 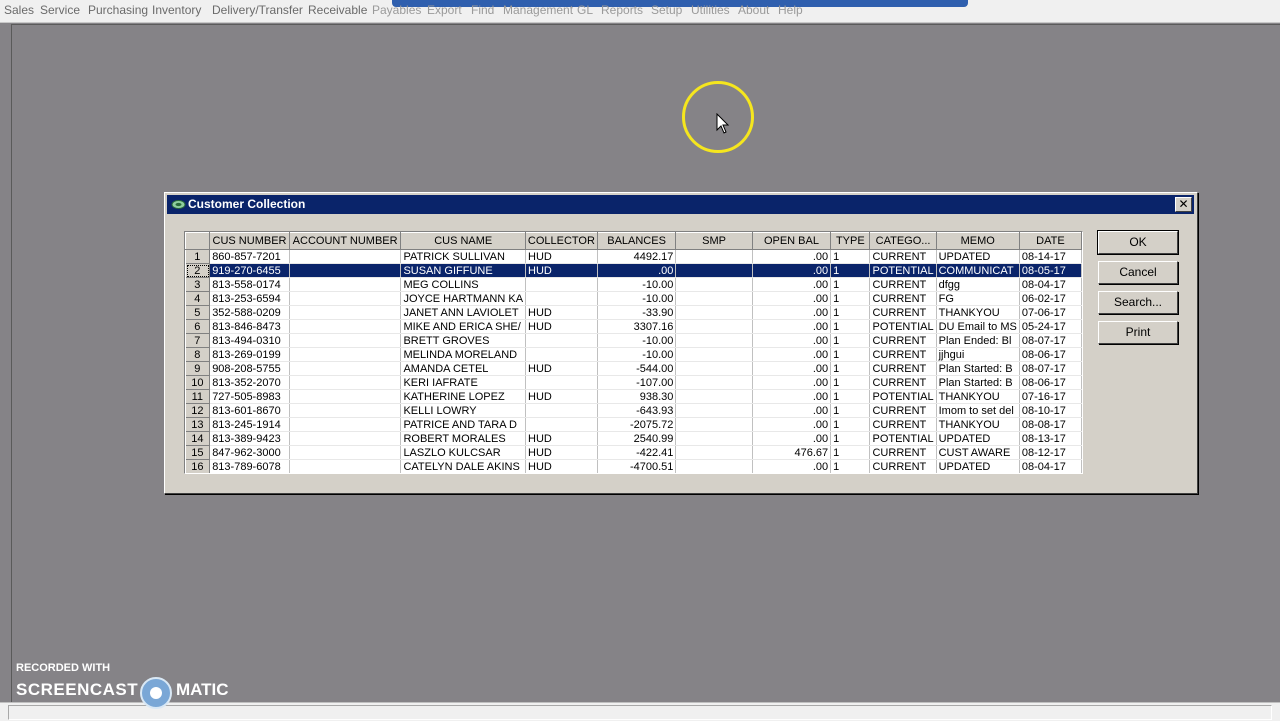 I want to click on table-cell: MEG COLLINS, so click(x=463, y=284).